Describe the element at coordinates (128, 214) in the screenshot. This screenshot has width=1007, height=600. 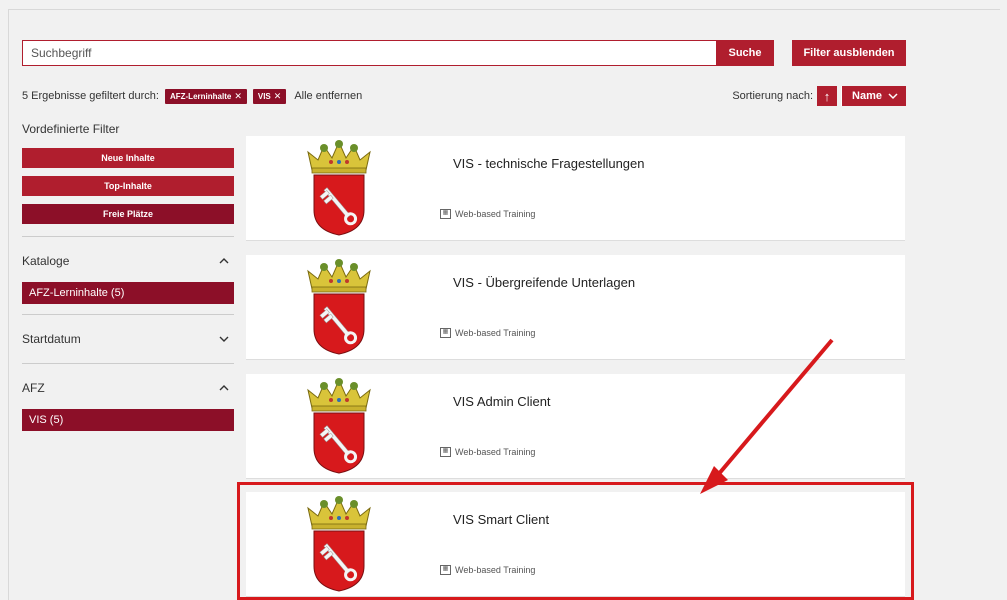
I see `filter-free-places-button: Freie Plätze` at that location.